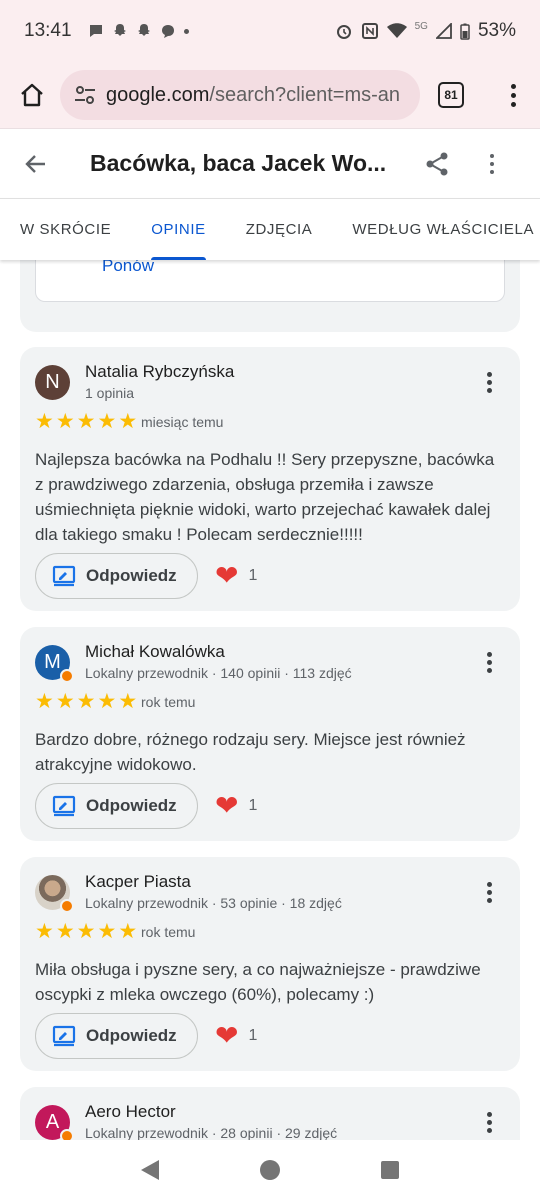 The width and height of the screenshot is (540, 1200). Describe the element at coordinates (179, 229) in the screenshot. I see `tab-reviews: OPINIE` at that location.